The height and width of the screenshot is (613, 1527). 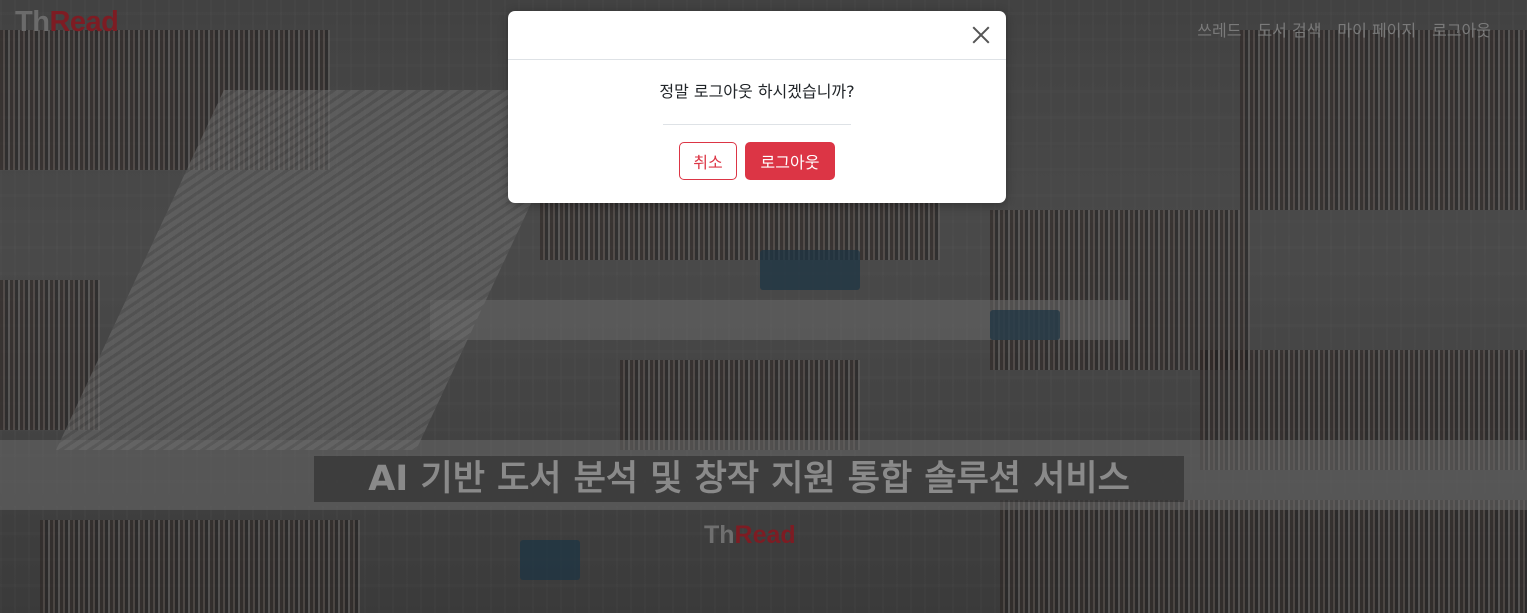 What do you see at coordinates (790, 161) in the screenshot?
I see `confirm-logout-button: 로그아웃` at bounding box center [790, 161].